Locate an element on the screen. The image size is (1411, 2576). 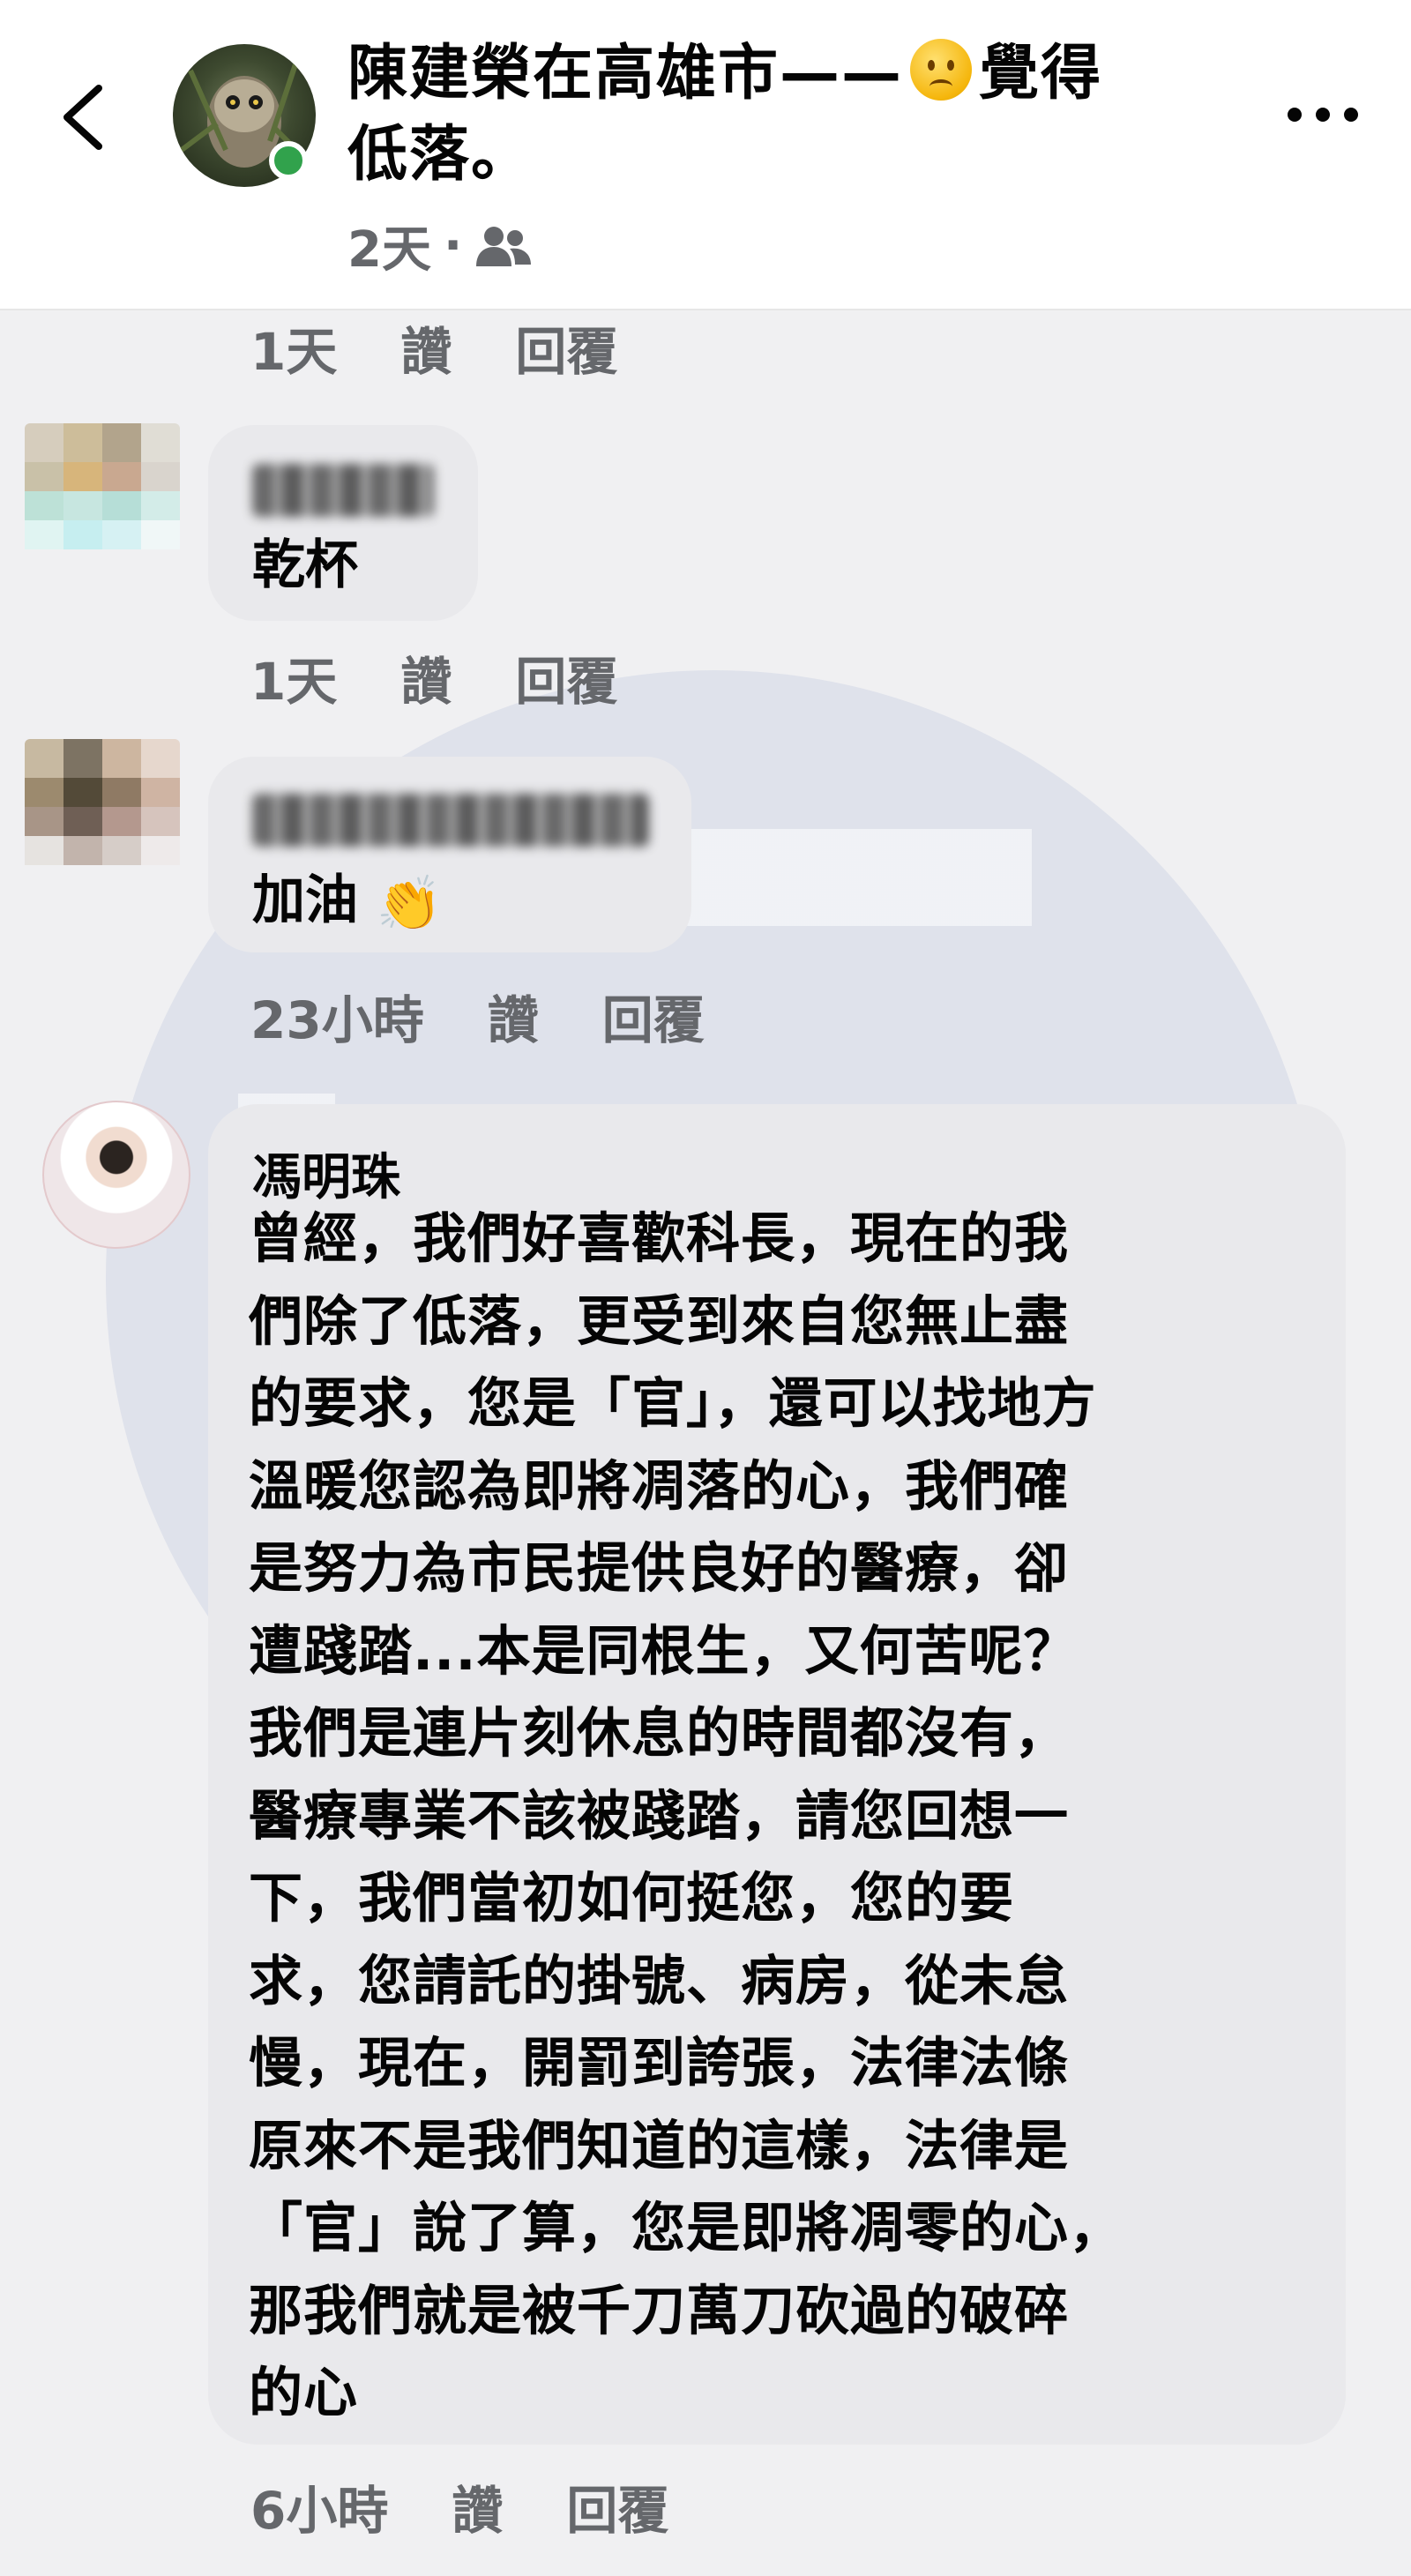
comment-actions: 6小時 讚 回覆 is located at coordinates (459, 2506).